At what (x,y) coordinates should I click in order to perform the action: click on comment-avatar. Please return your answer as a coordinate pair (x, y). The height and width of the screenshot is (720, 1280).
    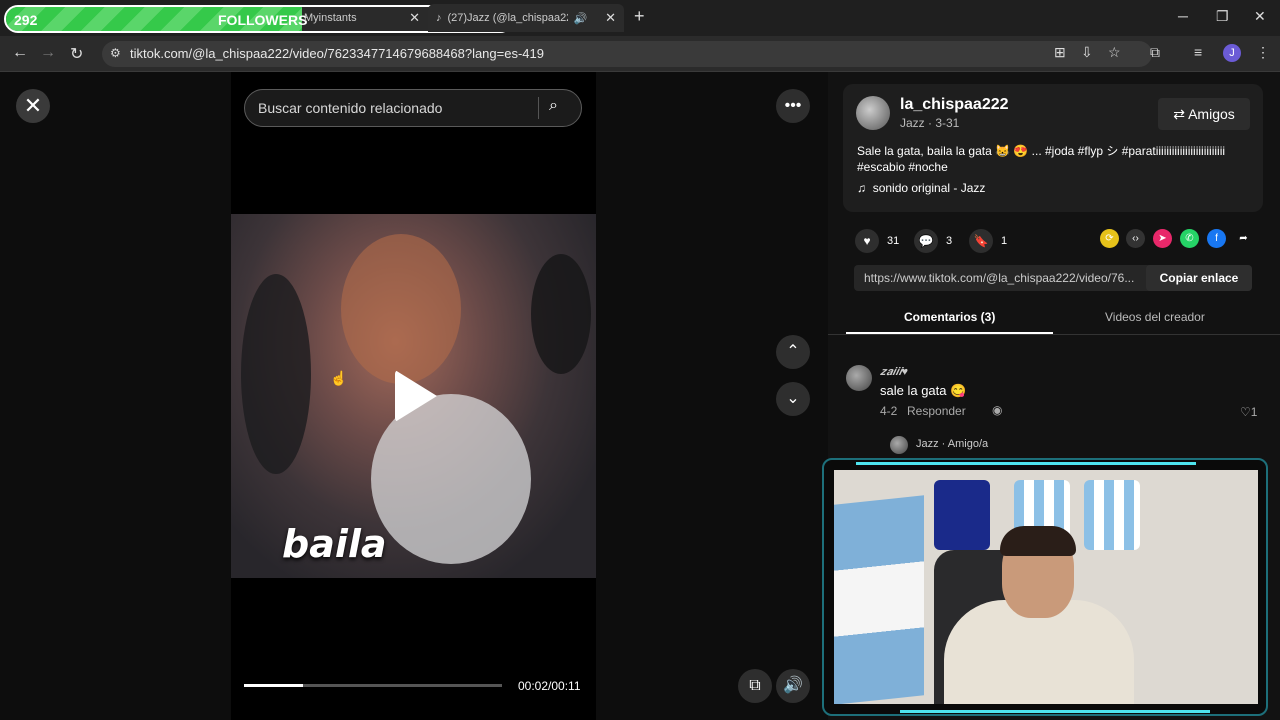
    Looking at the image, I should click on (859, 378).